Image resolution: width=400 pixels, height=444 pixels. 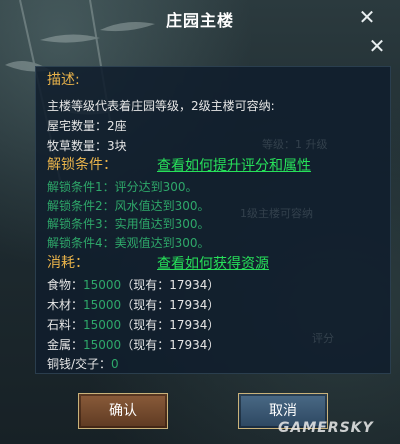 I want to click on confirm-button: 确认, so click(x=123, y=411).